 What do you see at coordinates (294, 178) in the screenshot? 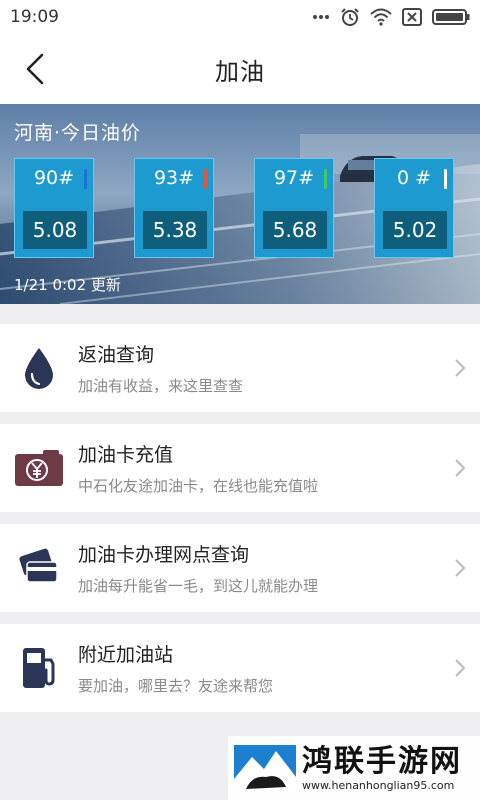
I see `fuel-grade-label: 97#` at bounding box center [294, 178].